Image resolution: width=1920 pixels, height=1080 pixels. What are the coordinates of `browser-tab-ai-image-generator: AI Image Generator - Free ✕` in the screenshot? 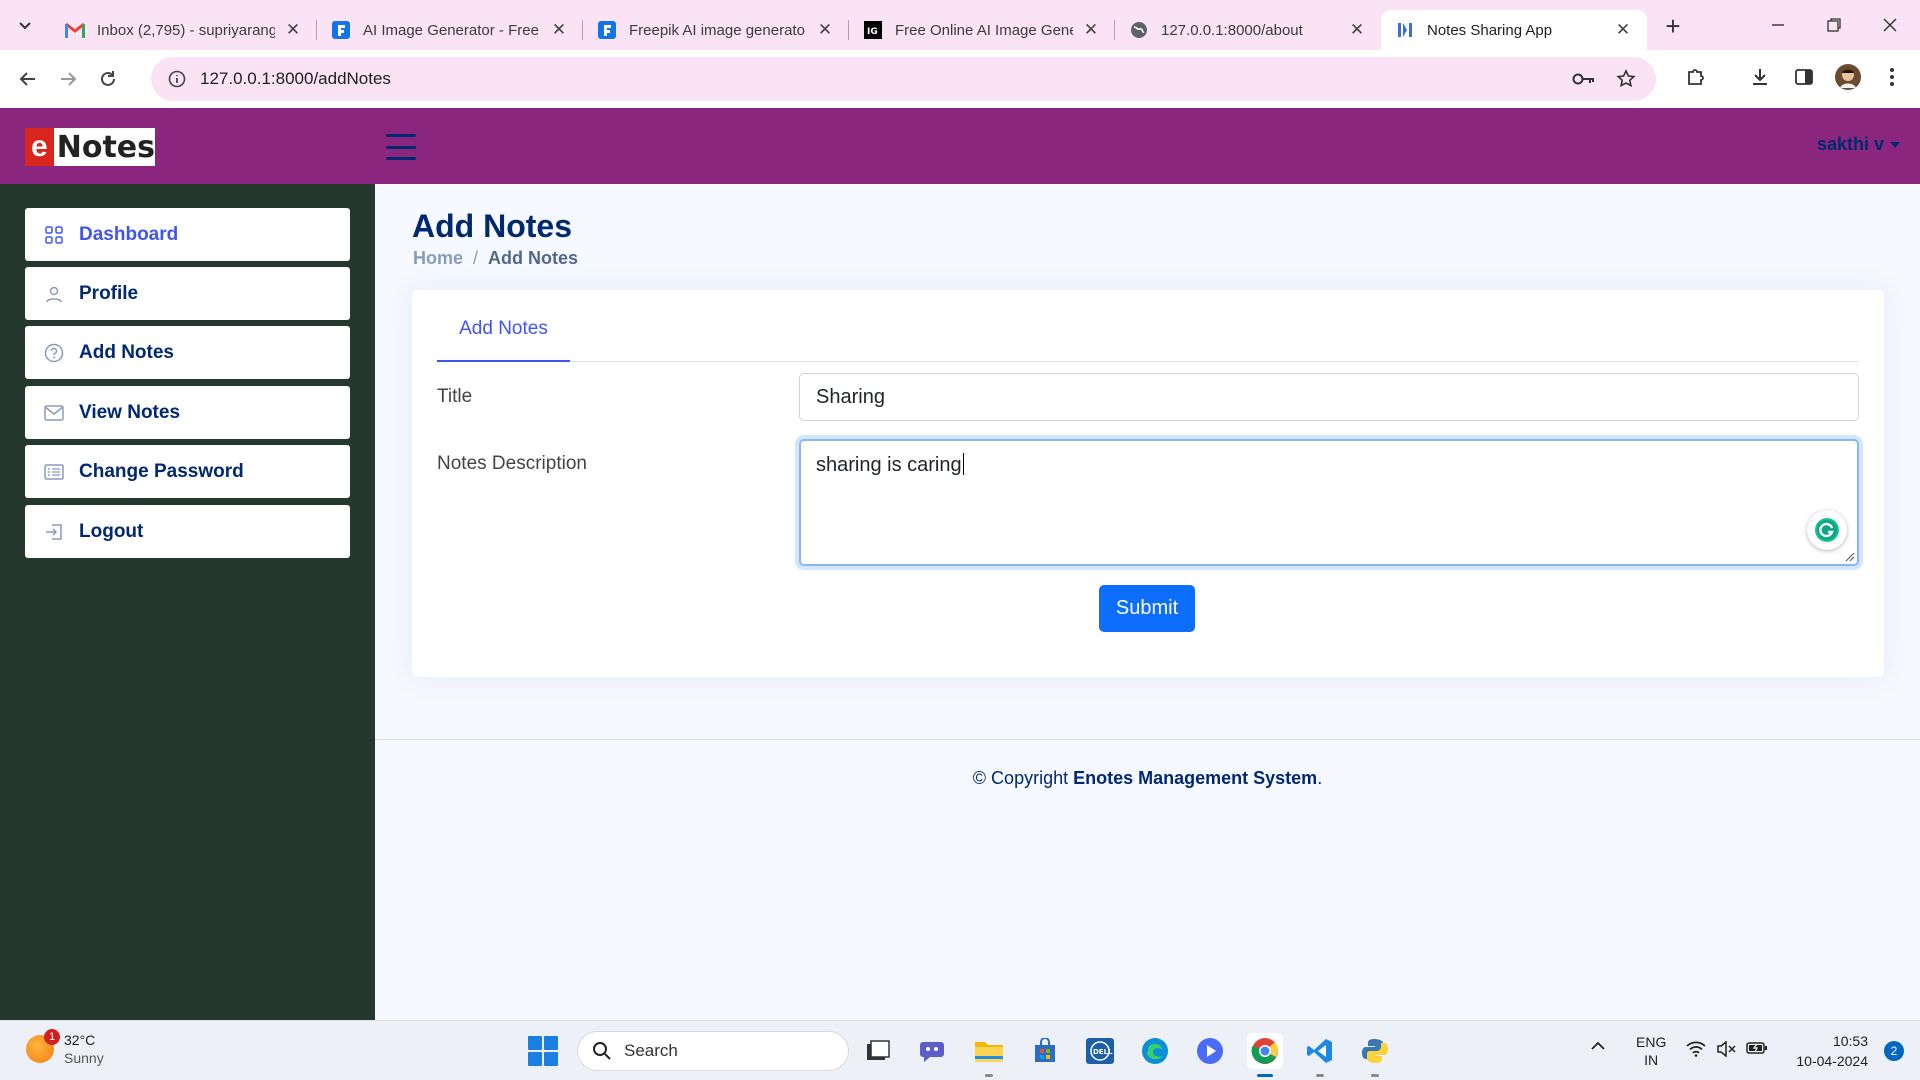 It's located at (450, 30).